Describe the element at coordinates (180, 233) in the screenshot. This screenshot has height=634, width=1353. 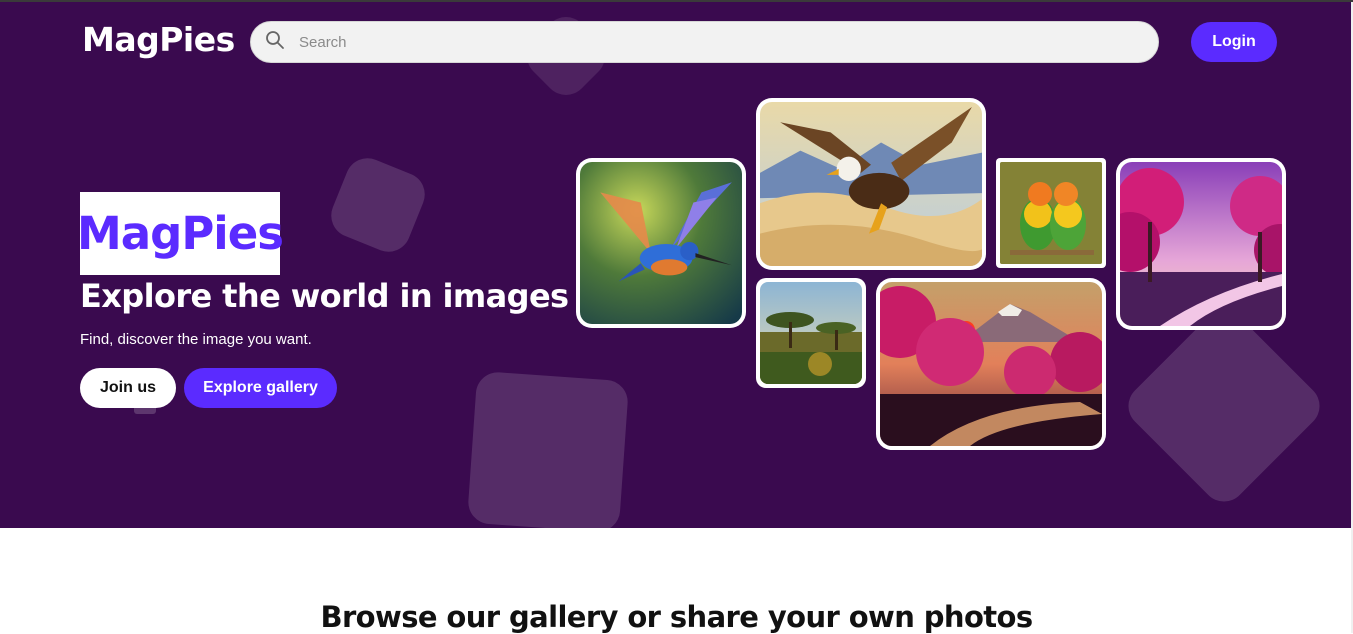
I see `hero-brand-logo: MagPies` at that location.